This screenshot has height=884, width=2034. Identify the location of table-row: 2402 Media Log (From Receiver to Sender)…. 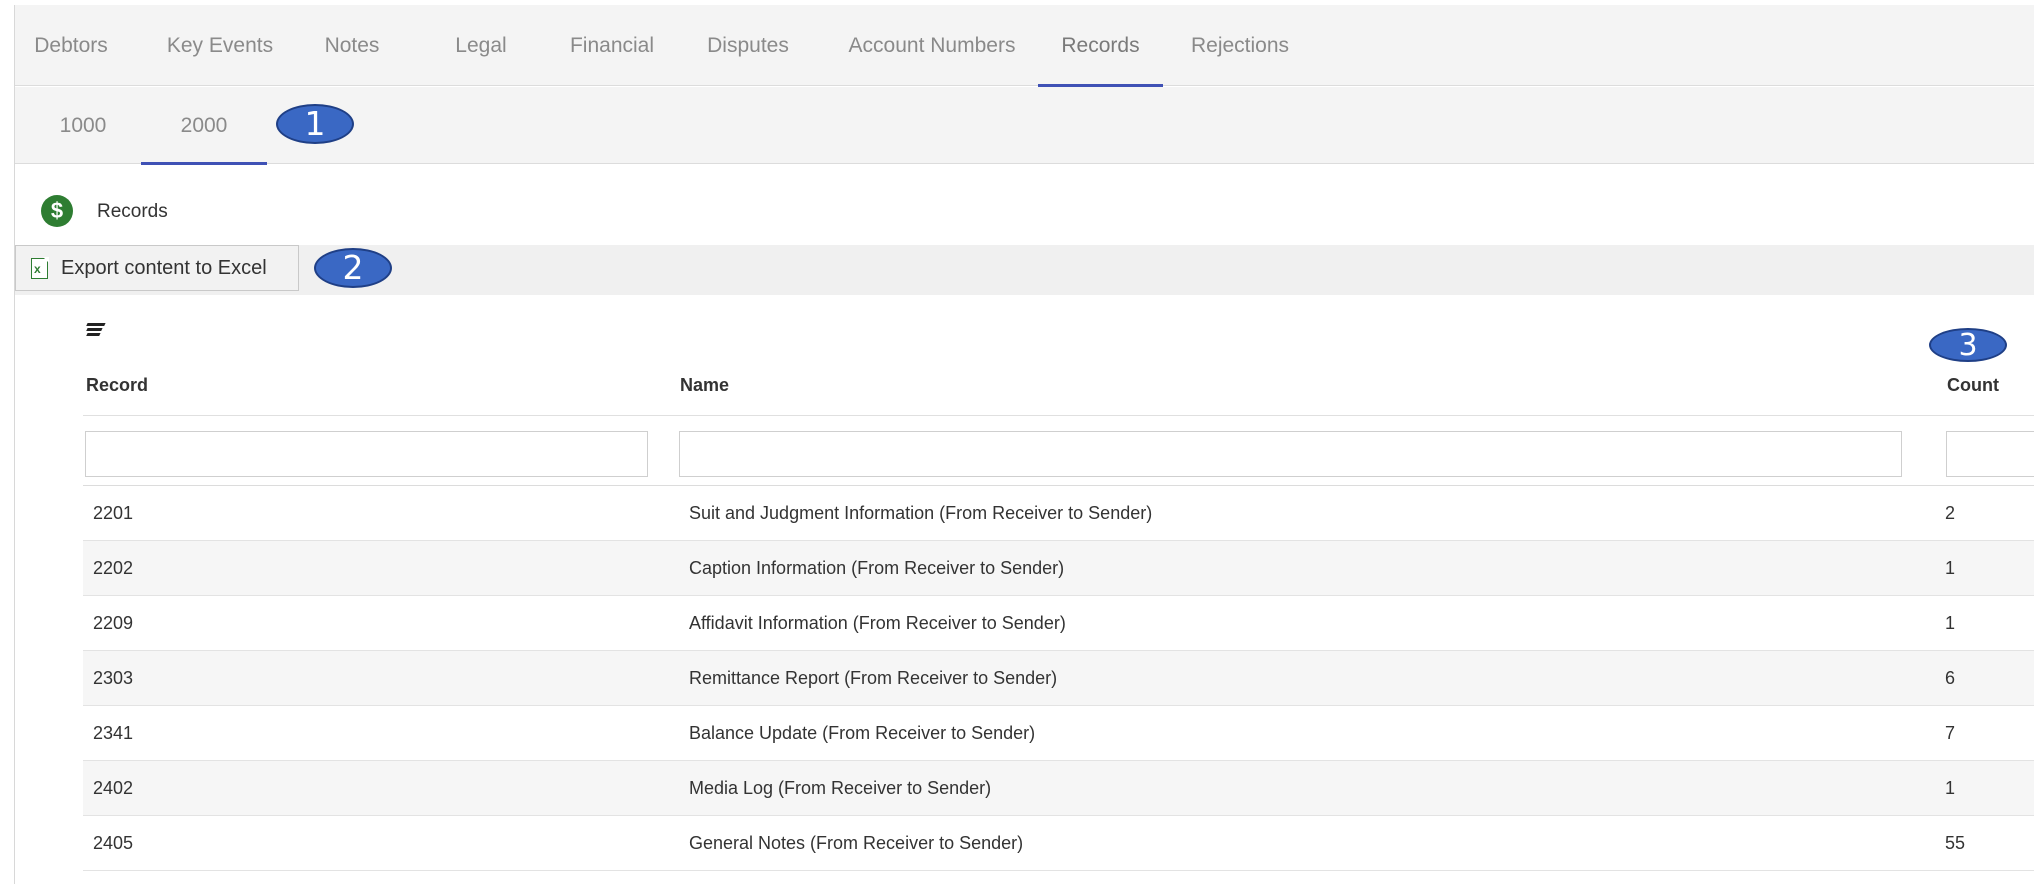
(1058, 788).